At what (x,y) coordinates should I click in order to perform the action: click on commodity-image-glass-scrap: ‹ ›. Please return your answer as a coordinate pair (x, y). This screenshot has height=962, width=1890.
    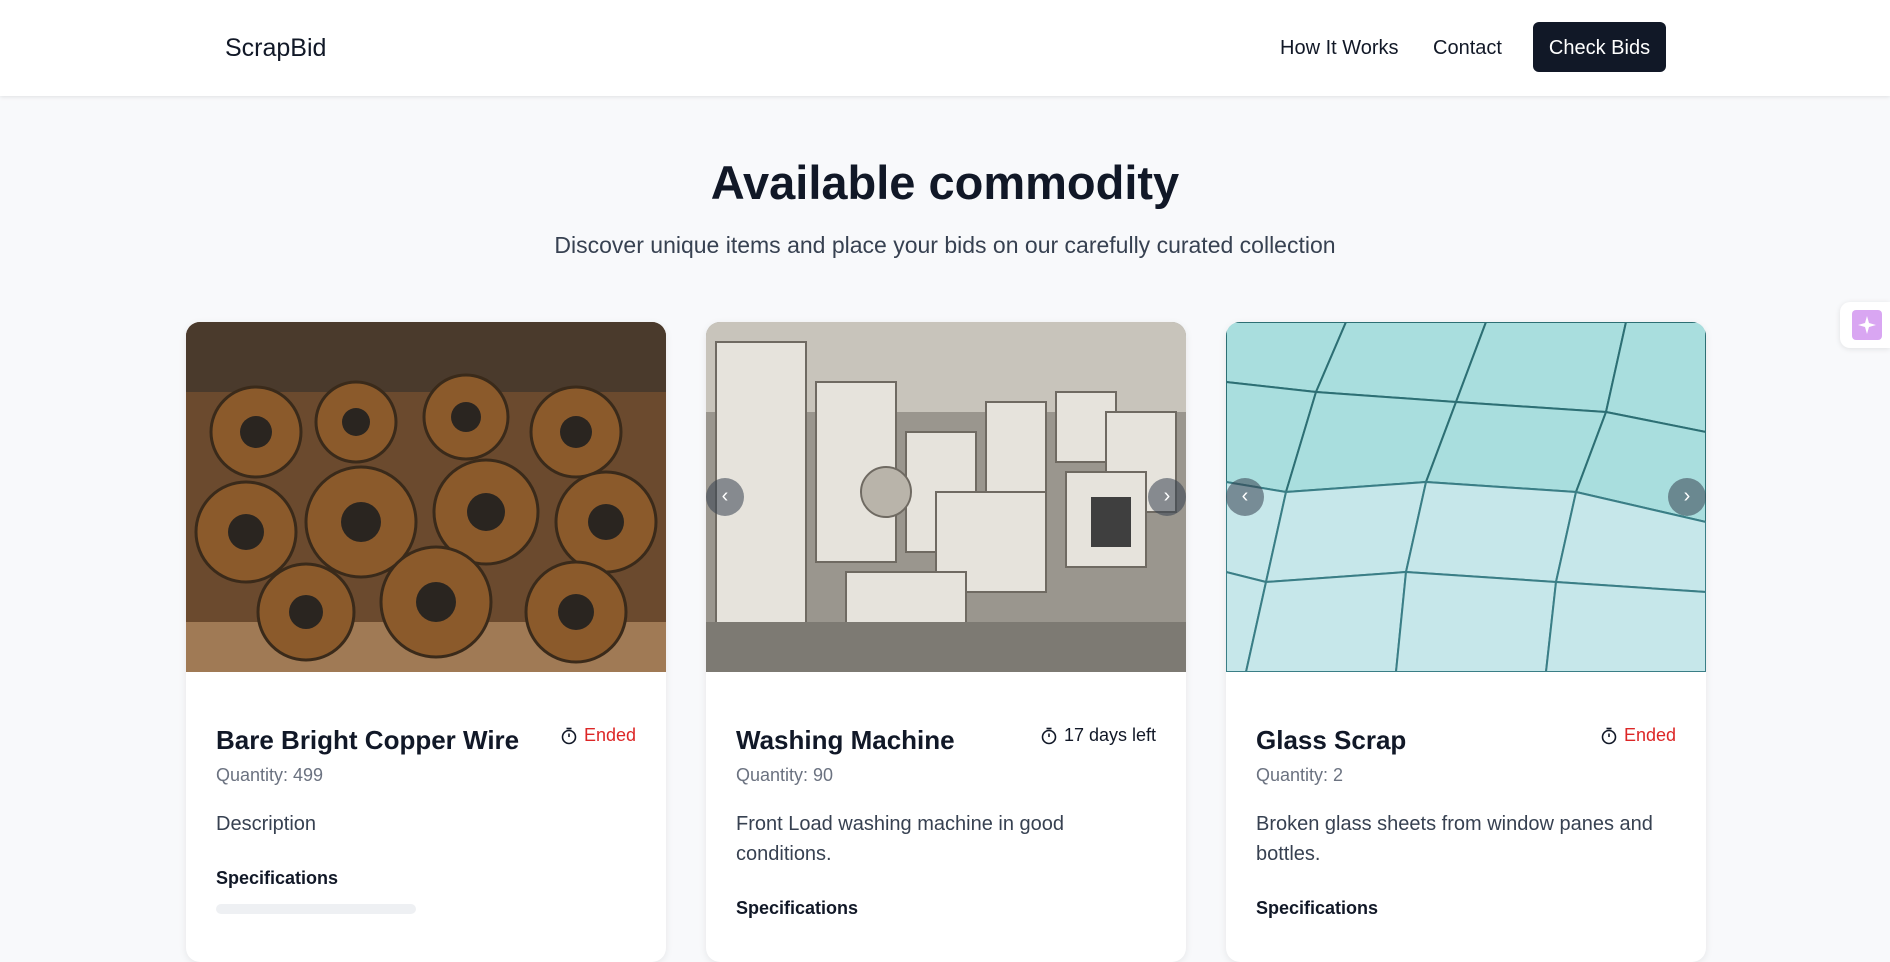
    Looking at the image, I should click on (1466, 497).